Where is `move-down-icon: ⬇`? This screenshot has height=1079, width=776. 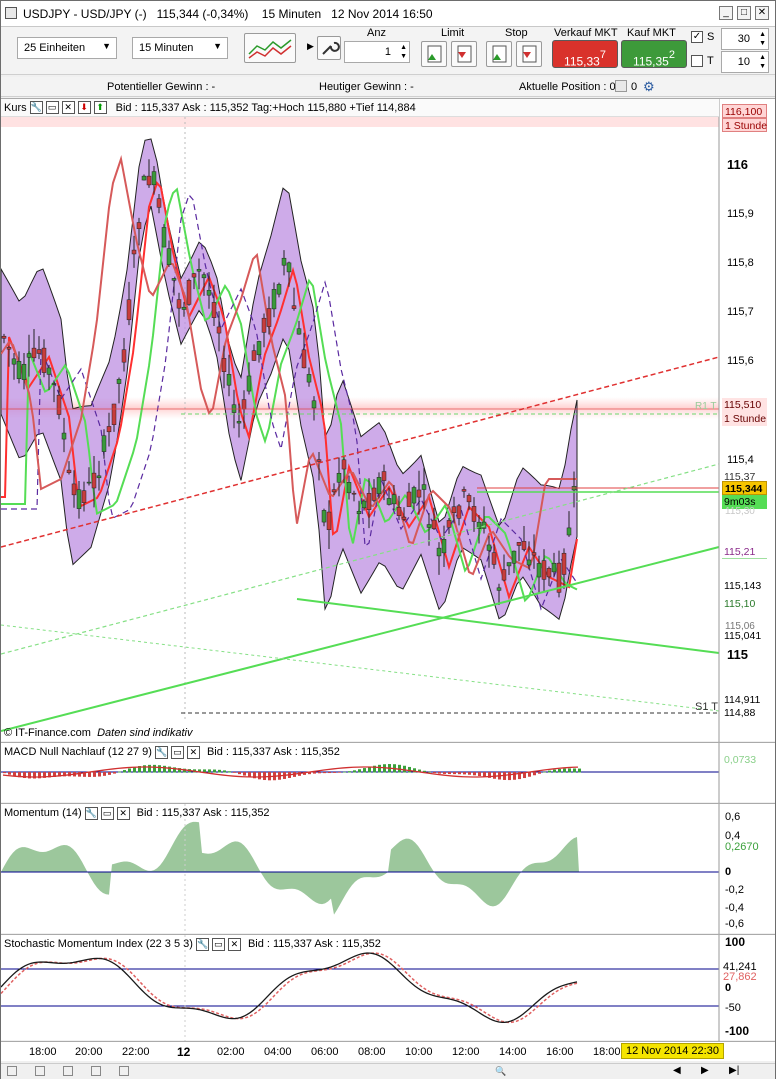 move-down-icon: ⬇ is located at coordinates (84, 107).